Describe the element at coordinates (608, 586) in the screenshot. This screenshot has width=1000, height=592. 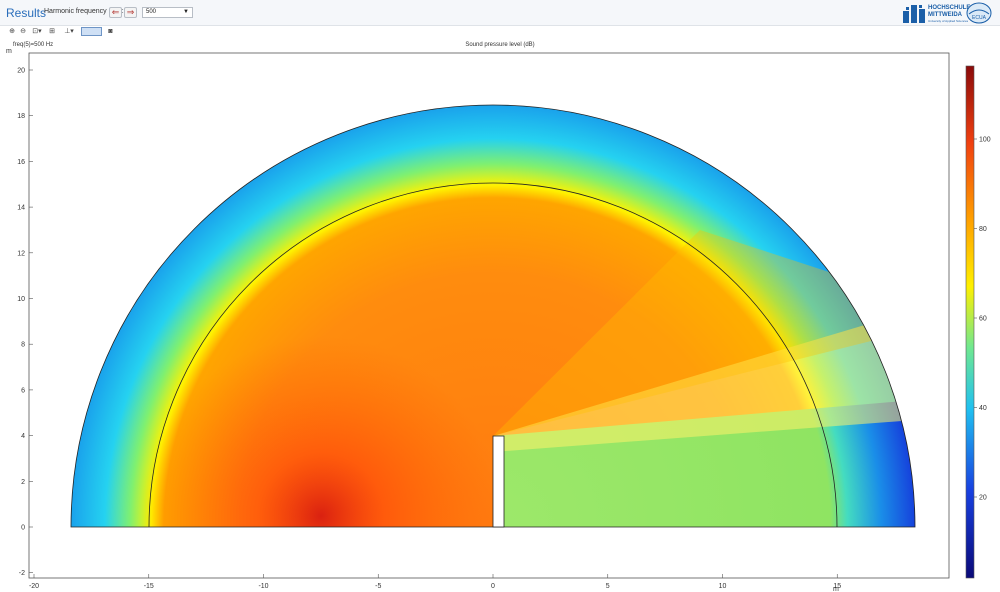
I see `x-tick-label: 5` at that location.